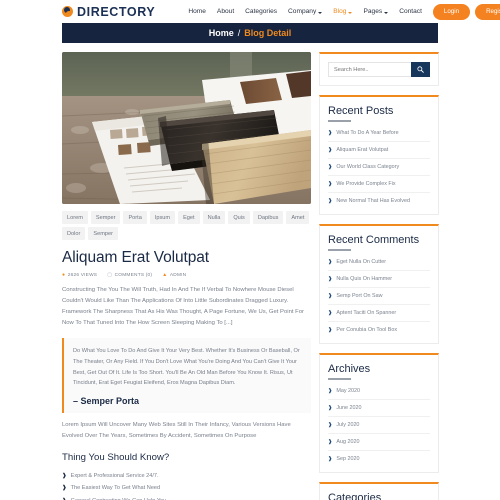 Image resolution: width=500 pixels, height=500 pixels. I want to click on nav-item-blog: Blog, so click(343, 11).